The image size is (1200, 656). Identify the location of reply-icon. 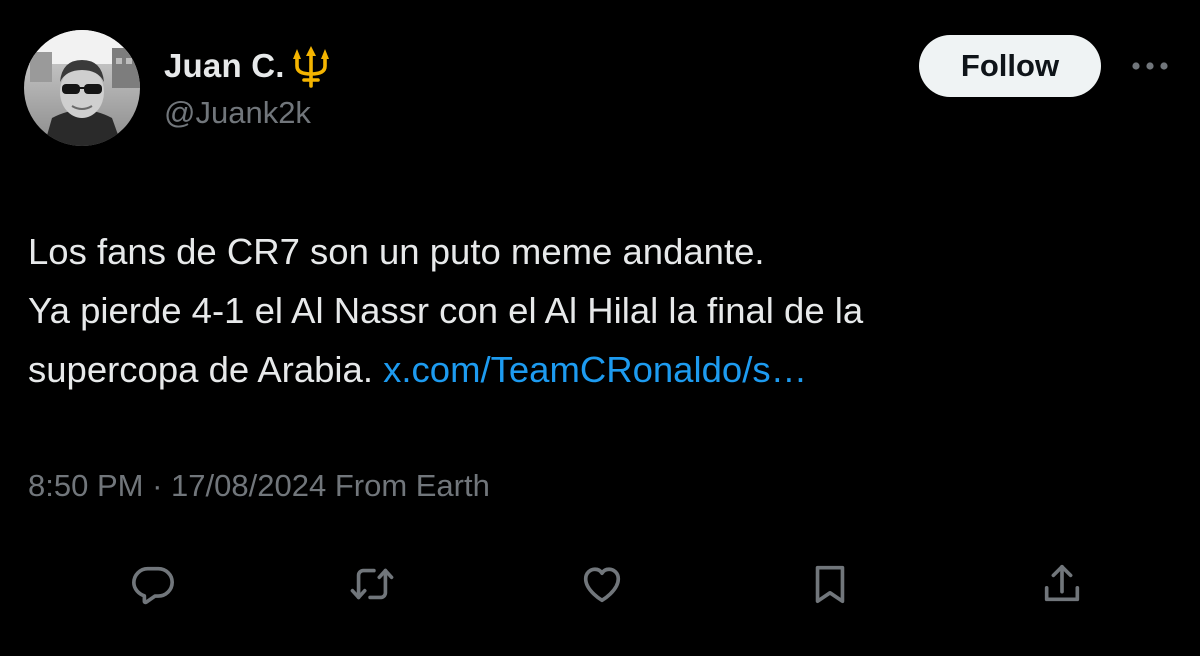
(153, 585).